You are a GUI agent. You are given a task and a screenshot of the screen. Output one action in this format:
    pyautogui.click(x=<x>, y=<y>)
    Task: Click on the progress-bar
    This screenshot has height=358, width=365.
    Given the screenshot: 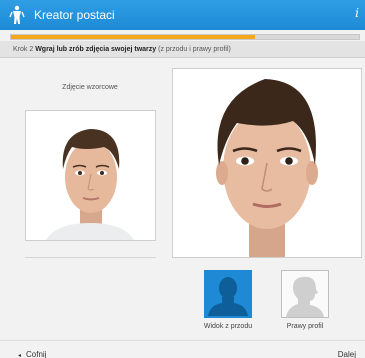 What is the action you would take?
    pyautogui.click(x=185, y=37)
    